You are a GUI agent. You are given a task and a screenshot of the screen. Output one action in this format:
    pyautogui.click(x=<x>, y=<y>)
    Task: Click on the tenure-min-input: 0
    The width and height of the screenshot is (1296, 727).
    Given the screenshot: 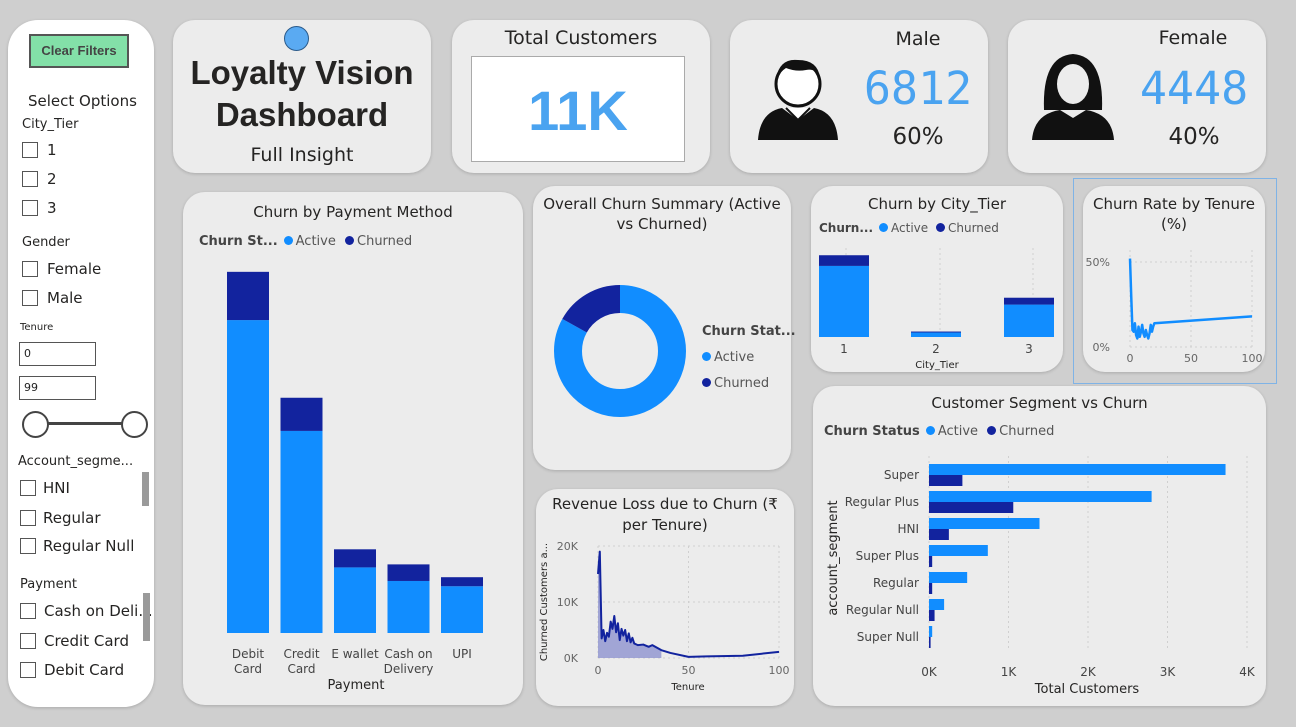 What is the action you would take?
    pyautogui.click(x=57, y=354)
    